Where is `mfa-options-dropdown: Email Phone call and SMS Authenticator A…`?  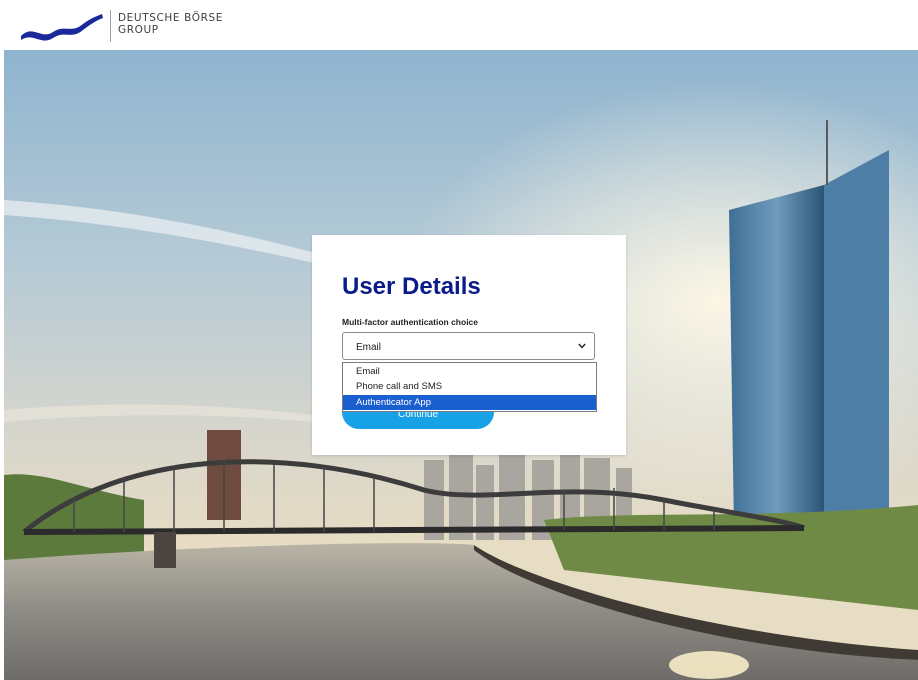 mfa-options-dropdown: Email Phone call and SMS Authenticator A… is located at coordinates (469, 387).